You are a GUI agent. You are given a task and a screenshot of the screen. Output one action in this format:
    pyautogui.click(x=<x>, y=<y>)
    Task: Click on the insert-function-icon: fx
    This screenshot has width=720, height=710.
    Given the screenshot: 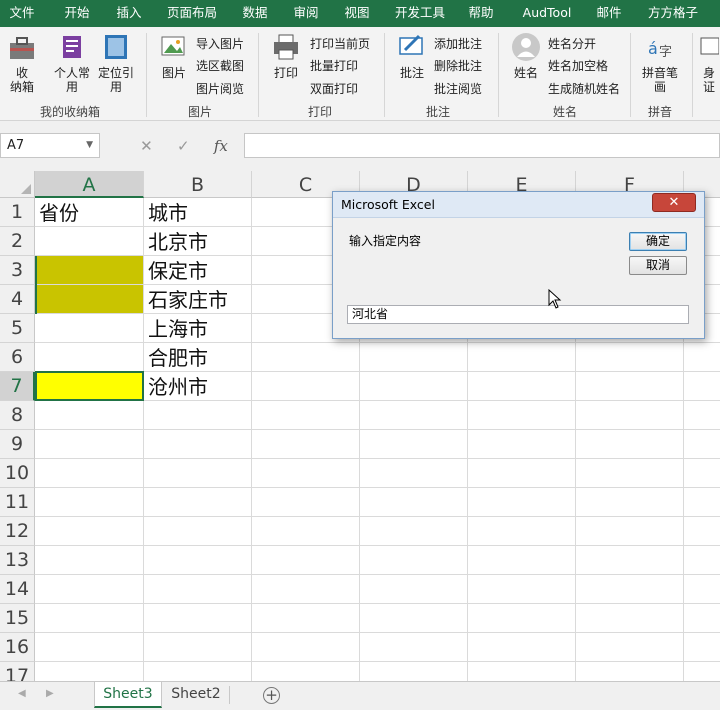 What is the action you would take?
    pyautogui.click(x=221, y=146)
    